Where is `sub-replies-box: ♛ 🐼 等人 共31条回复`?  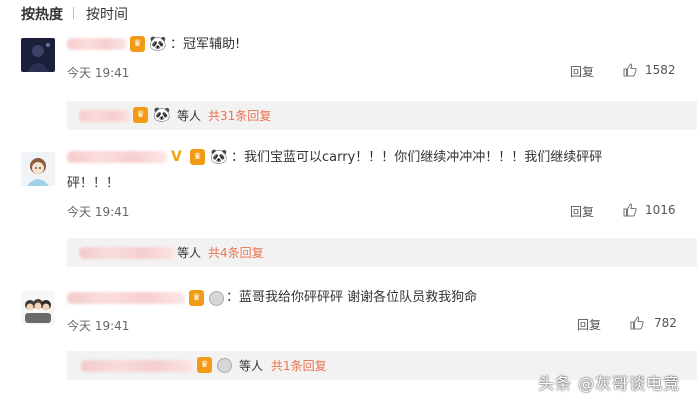
sub-replies-box: ♛ 🐼 等人 共31条回复 is located at coordinates (382, 115).